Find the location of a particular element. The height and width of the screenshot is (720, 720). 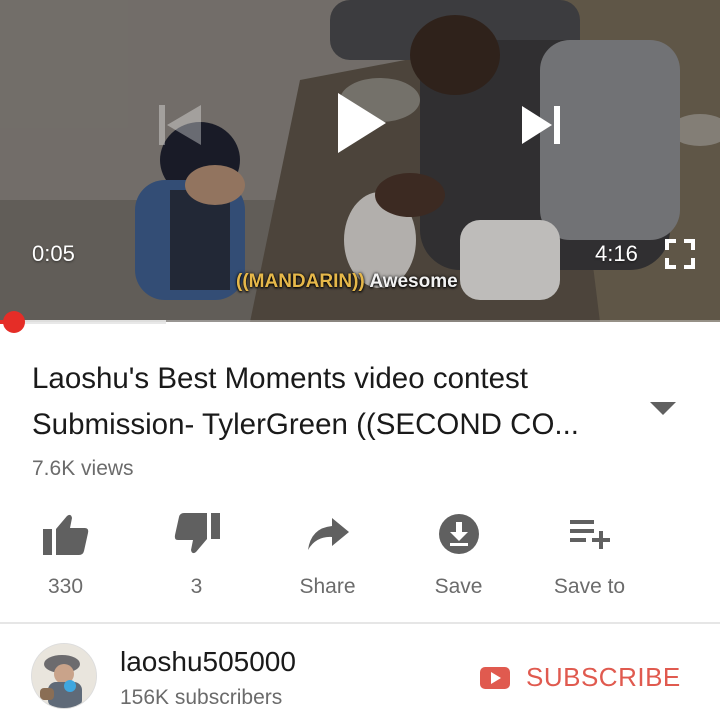

thumbs-up-icon is located at coordinates (65, 534).